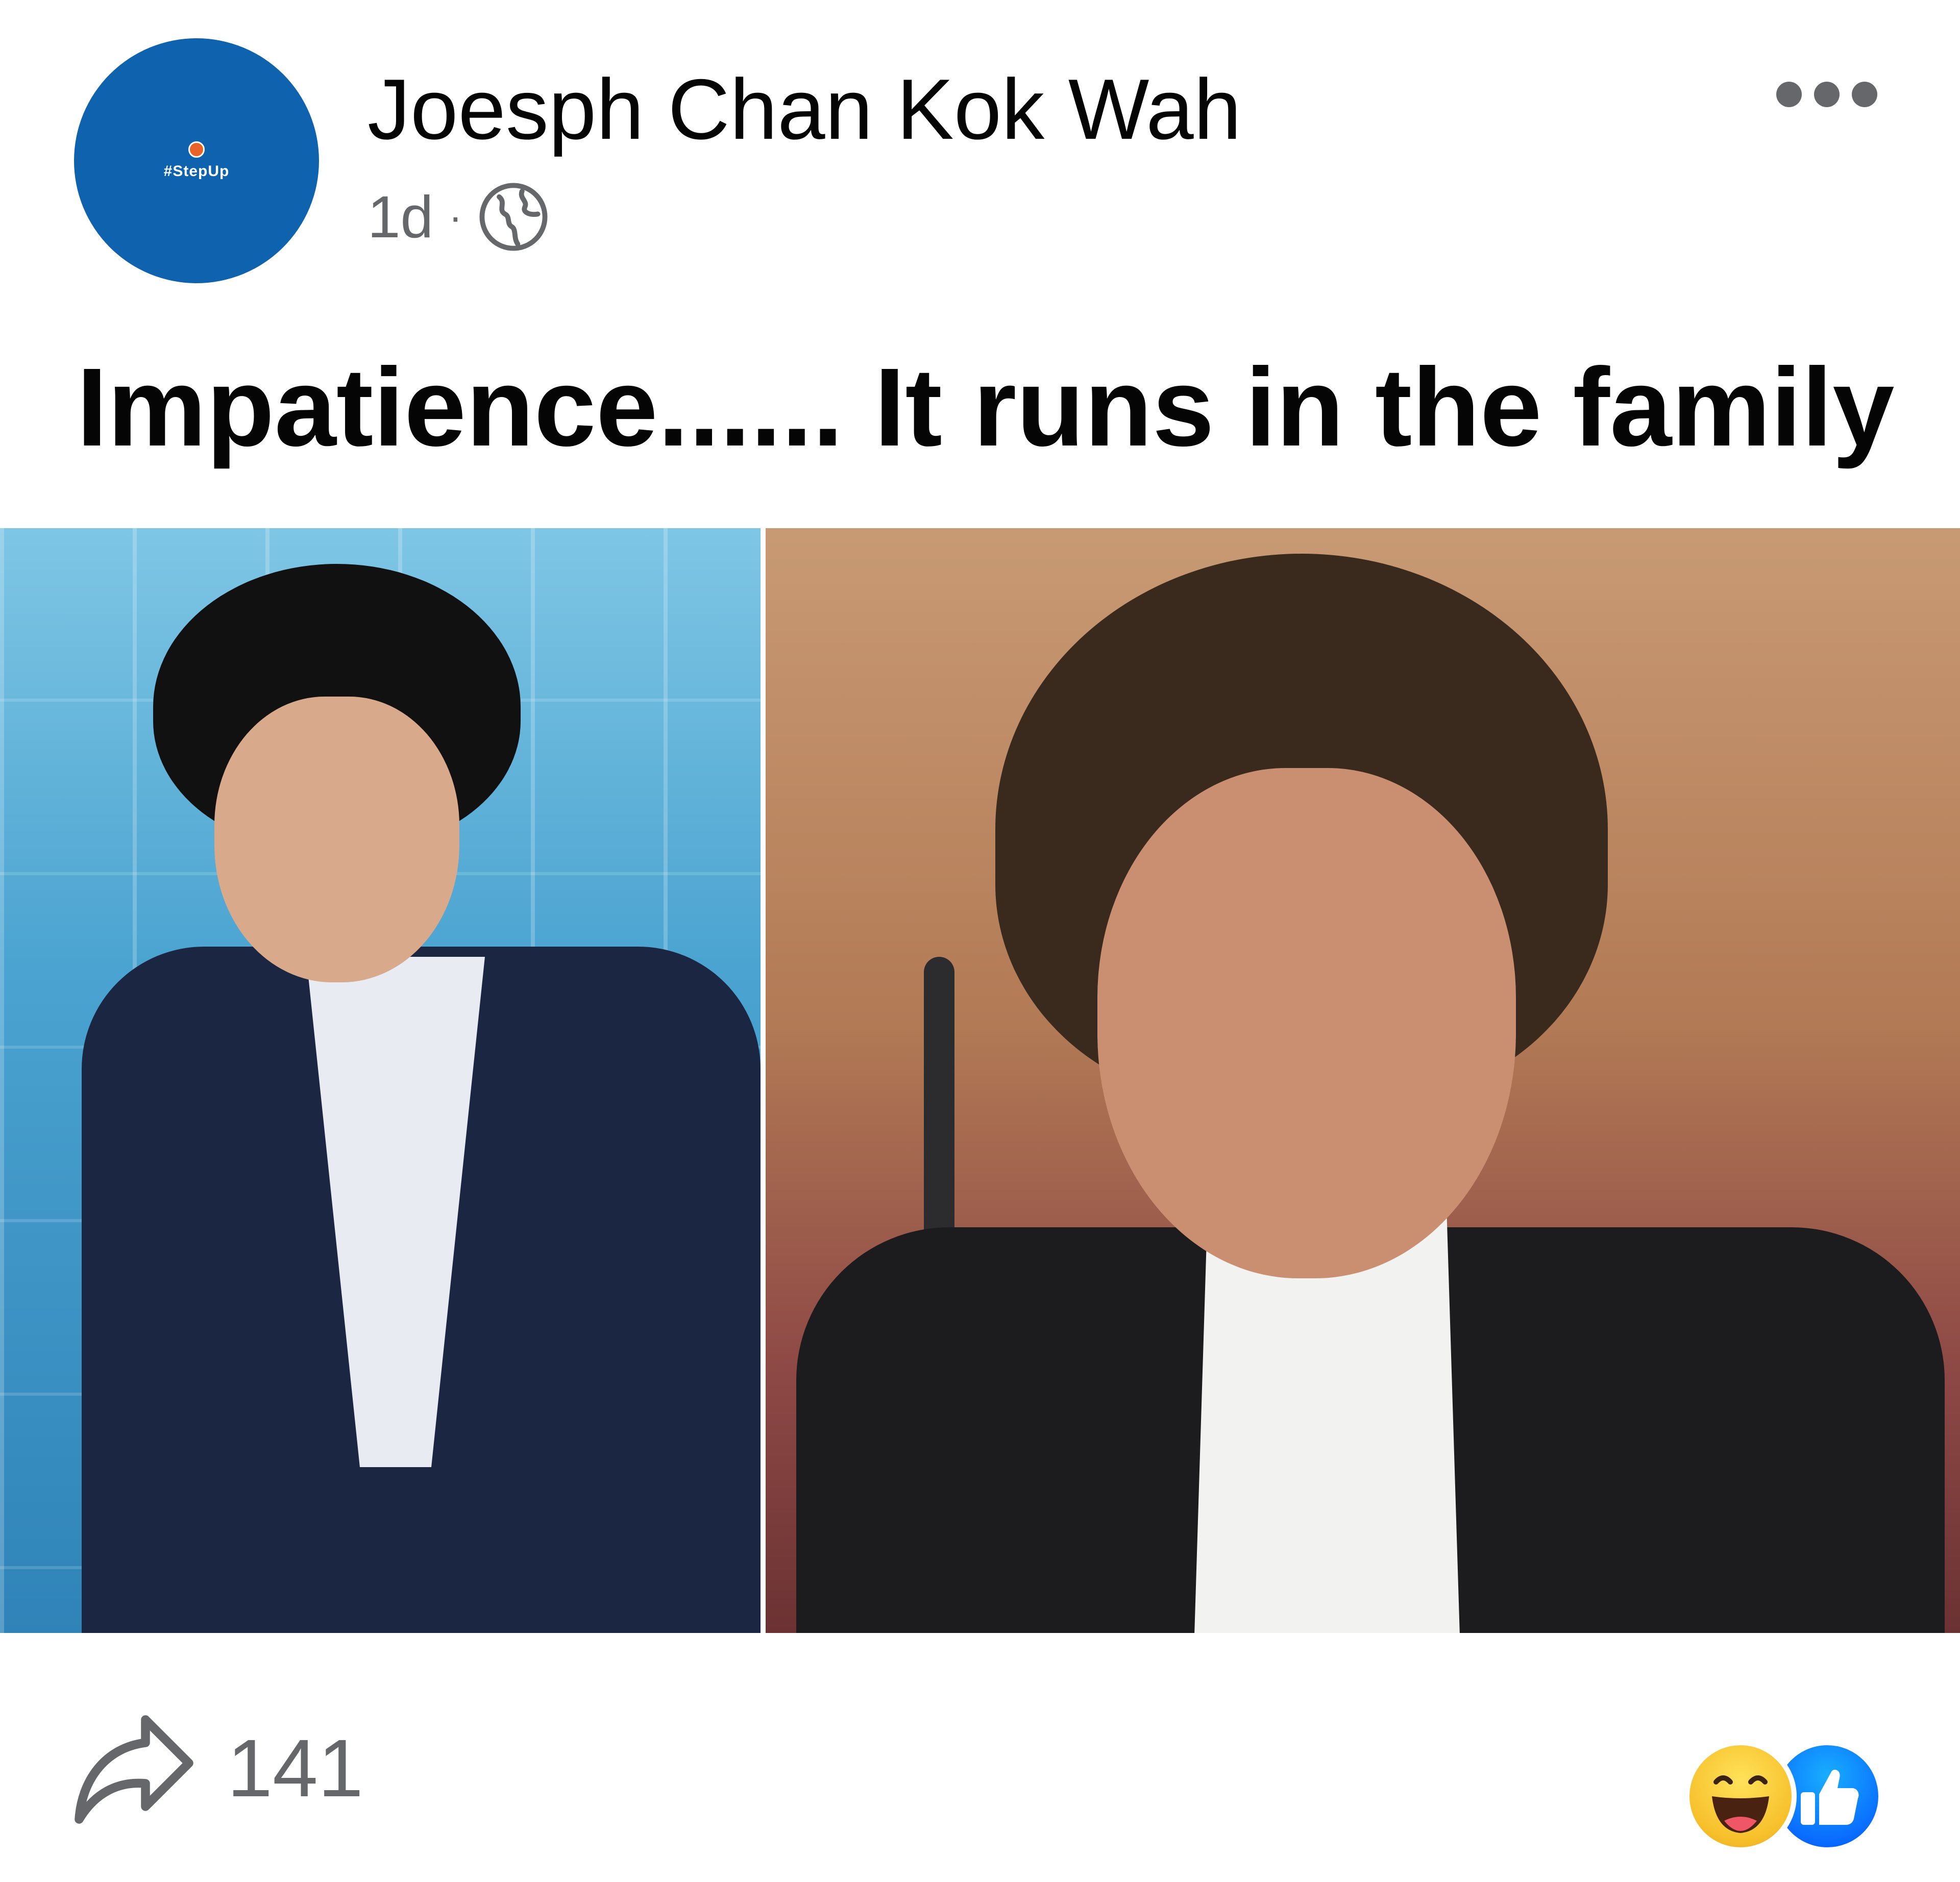 The image size is (1960, 1882). I want to click on avatar-text: #StepUp, so click(196, 171).